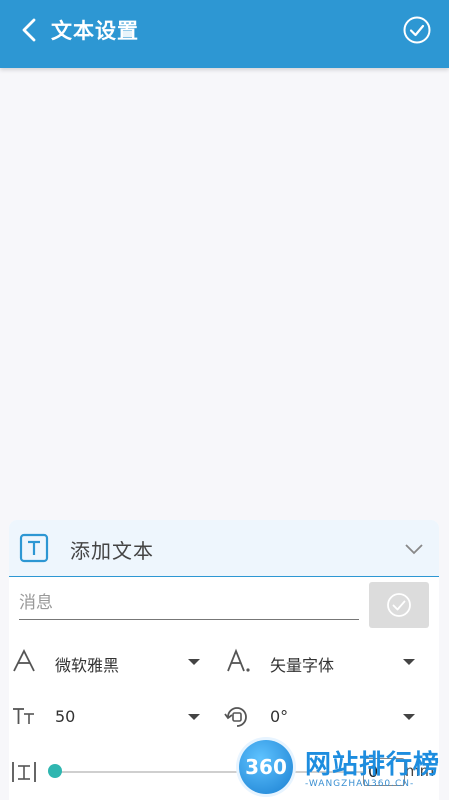 The height and width of the screenshot is (800, 449). I want to click on add-text-header: 添加文本, so click(224, 548).